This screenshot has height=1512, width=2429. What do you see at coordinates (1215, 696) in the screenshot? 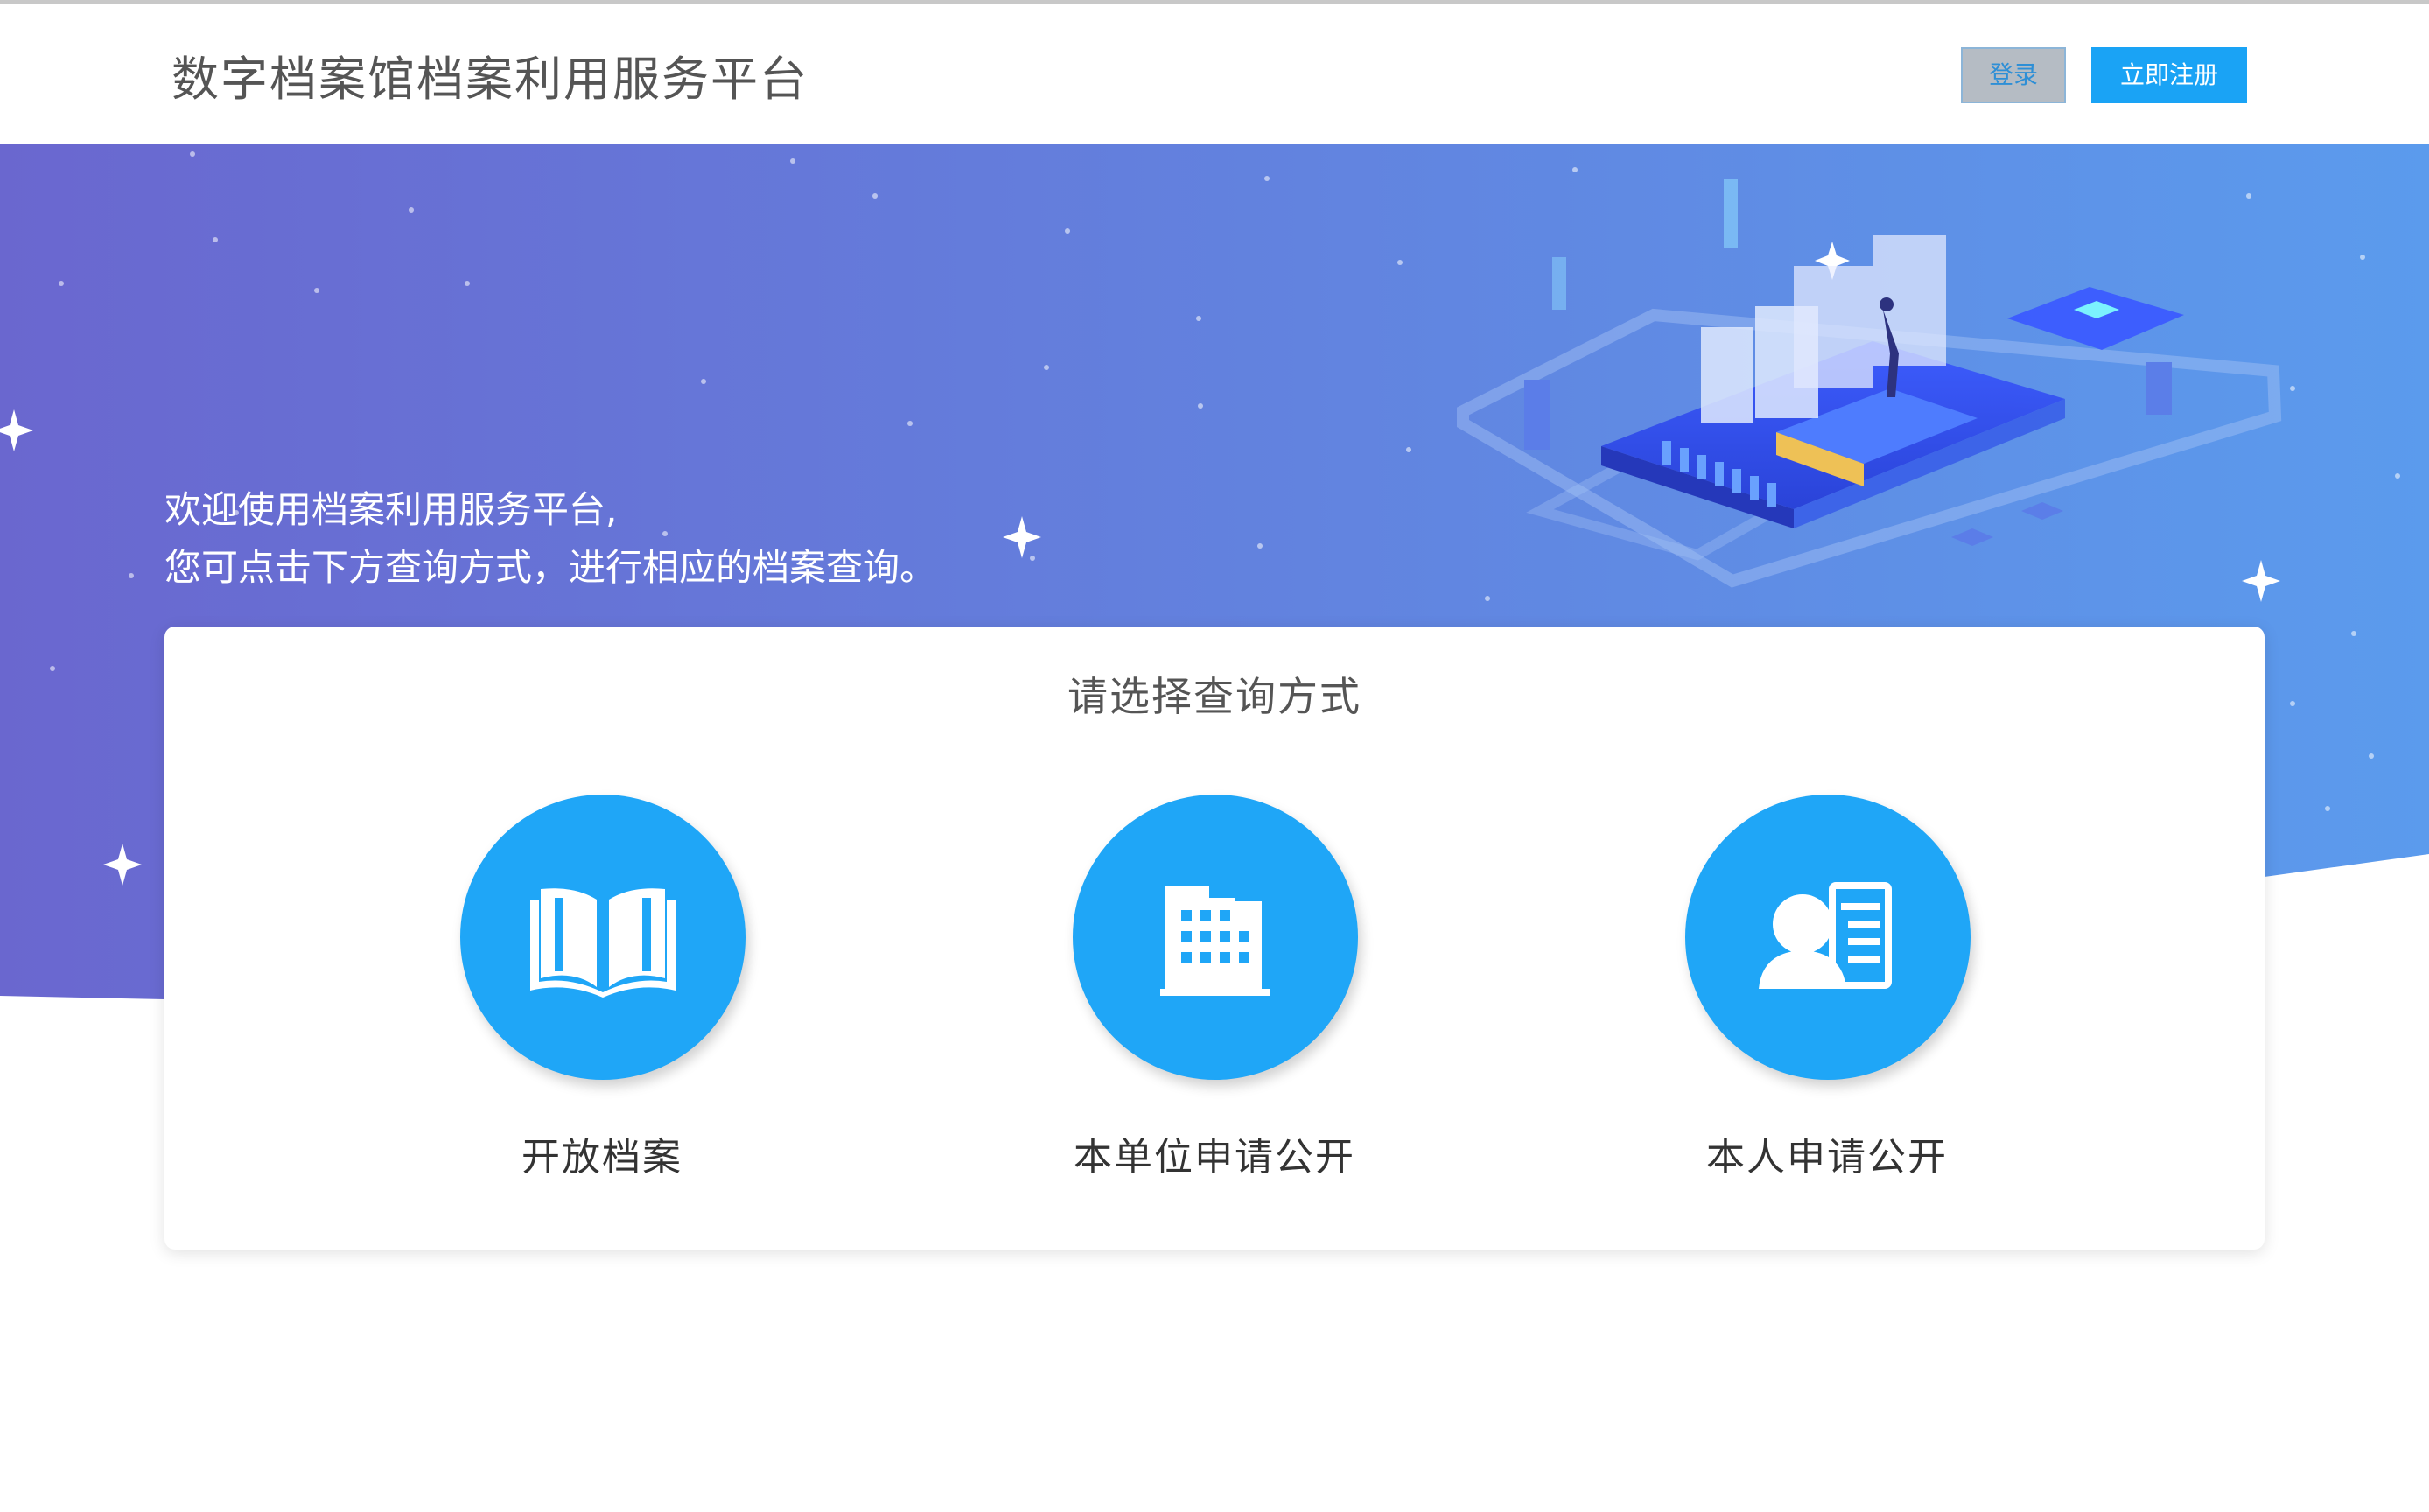
I see `query-method-title: 请选择查询方式` at bounding box center [1215, 696].